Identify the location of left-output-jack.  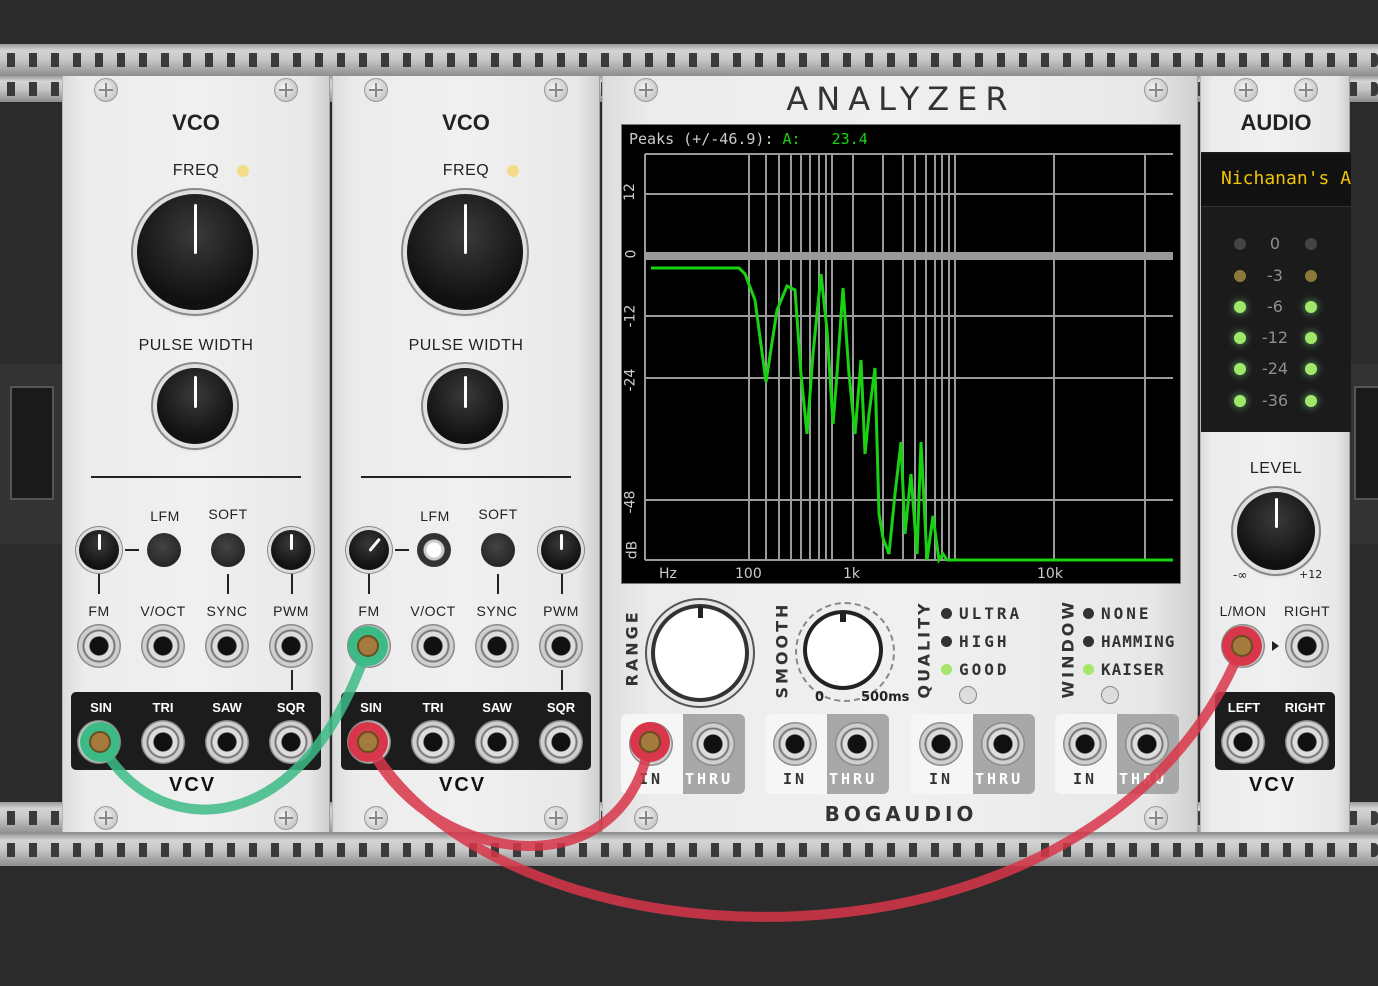
(1243, 742).